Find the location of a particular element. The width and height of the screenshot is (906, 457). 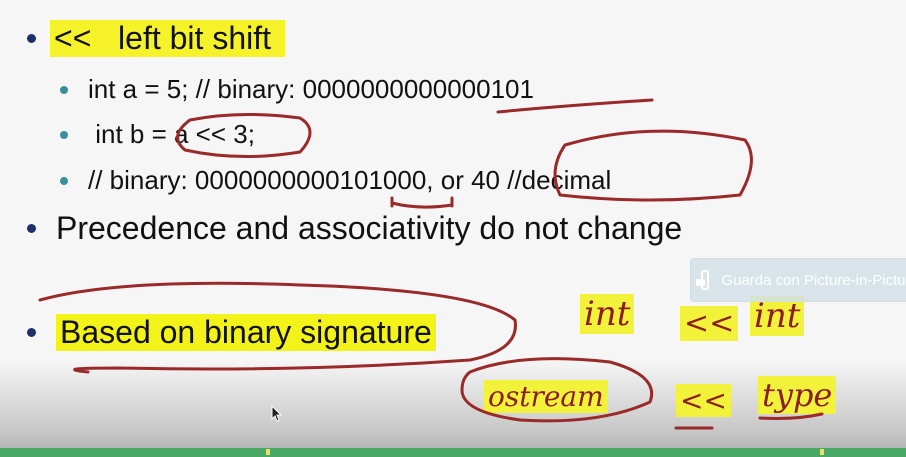

bullet-text: int a = 5; // binary: 0000000000000101 is located at coordinates (311, 89).